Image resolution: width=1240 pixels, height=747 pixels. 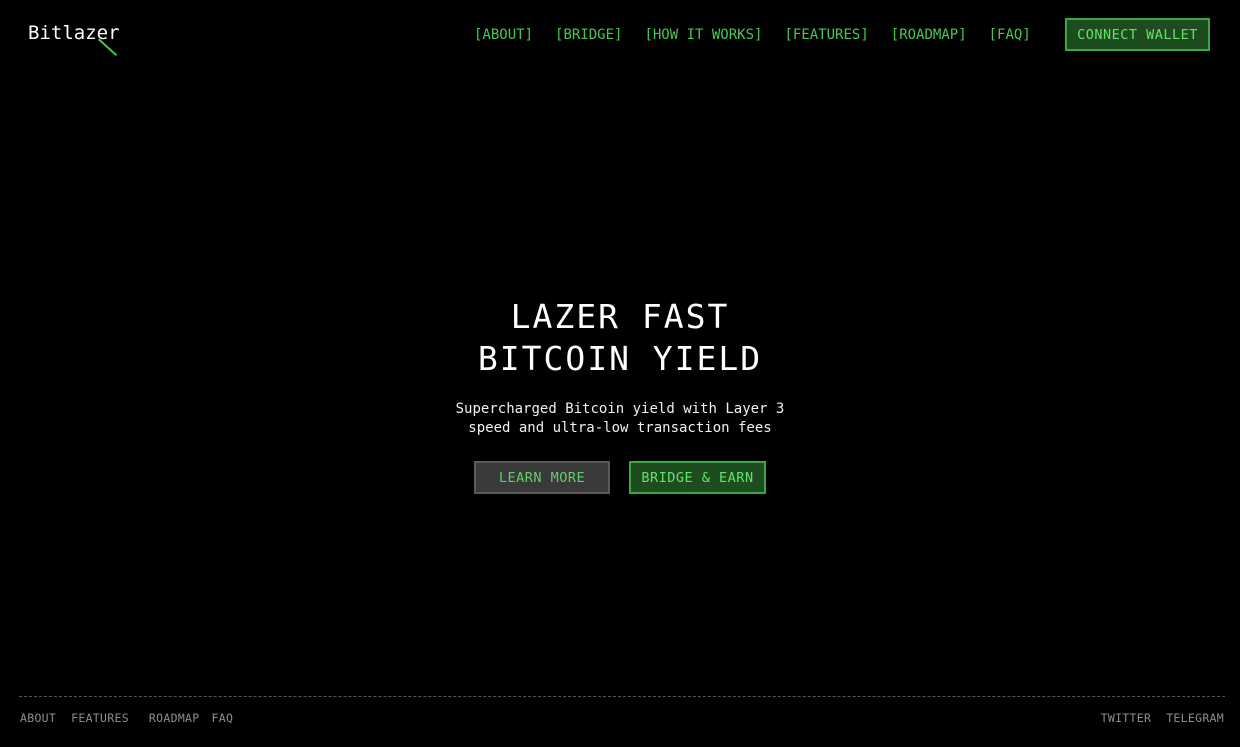 What do you see at coordinates (620, 358) in the screenshot?
I see `hero-title-line-2: BITCOIN YIELD` at bounding box center [620, 358].